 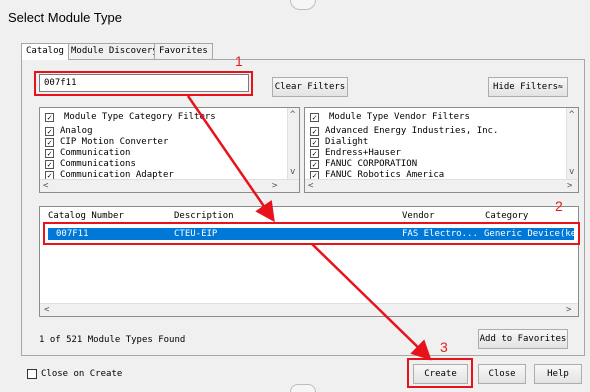 I want to click on checkbox-icon, so click(x=32, y=374).